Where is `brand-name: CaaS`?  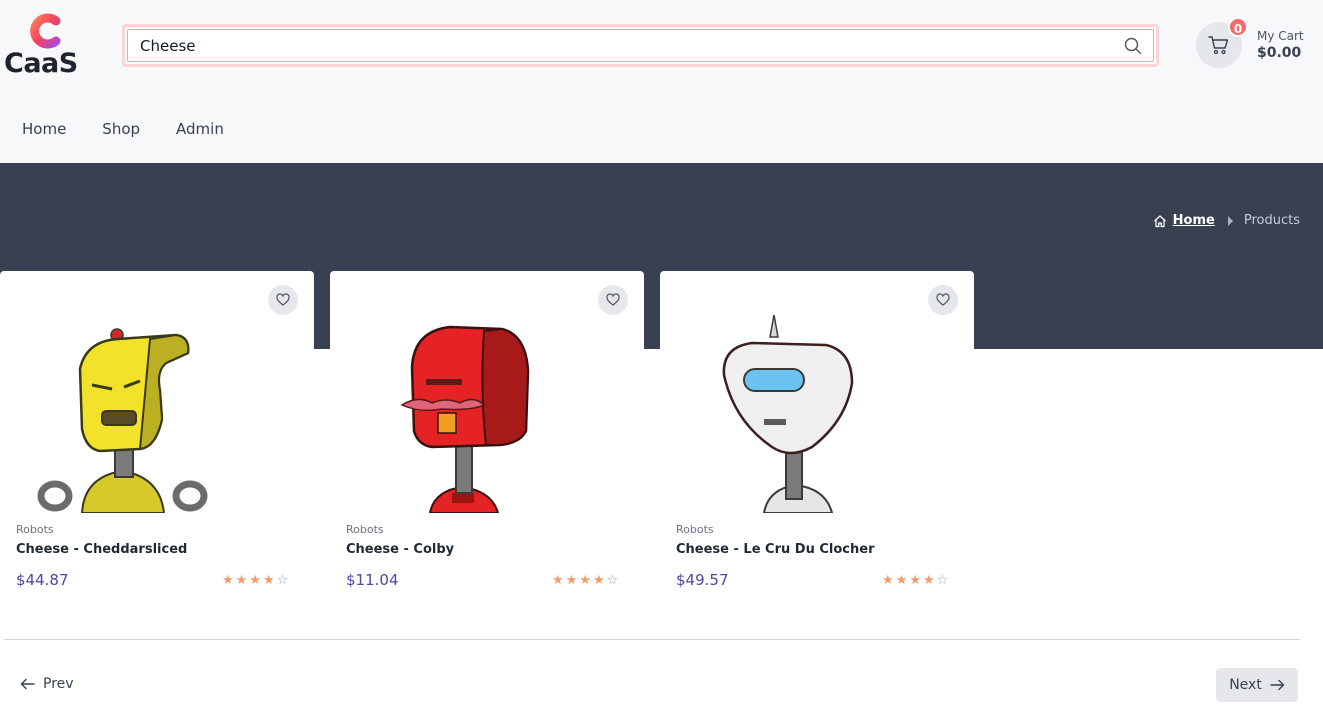 brand-name: CaaS is located at coordinates (41, 63).